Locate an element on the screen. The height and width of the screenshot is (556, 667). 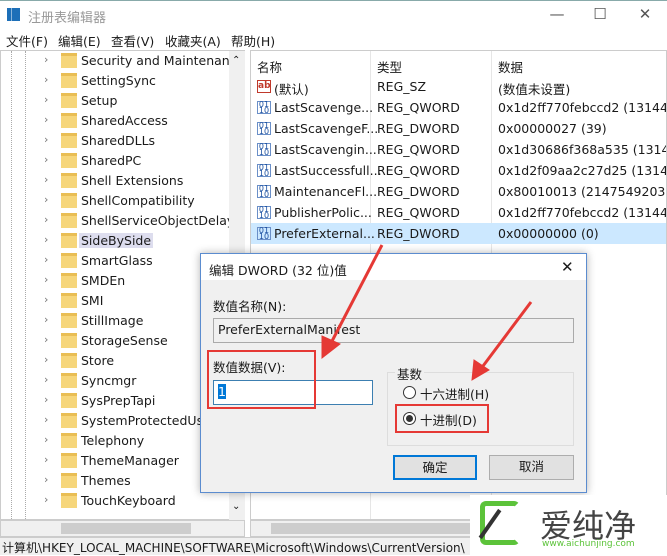
watermark-url: www.aichunjing.com is located at coordinates (588, 544).